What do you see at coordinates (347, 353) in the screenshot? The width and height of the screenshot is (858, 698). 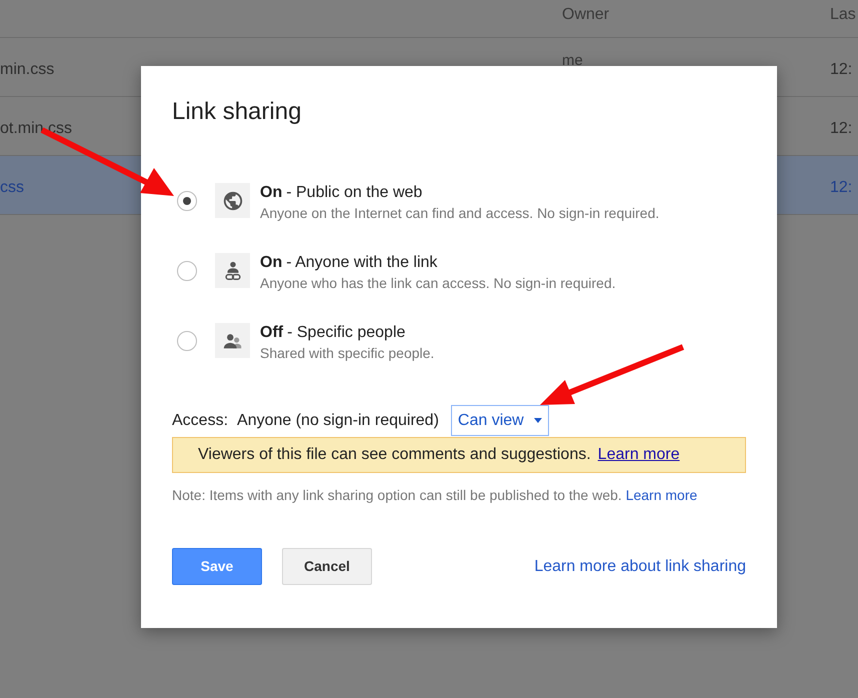 I see `option-description: Shared with specific people.` at bounding box center [347, 353].